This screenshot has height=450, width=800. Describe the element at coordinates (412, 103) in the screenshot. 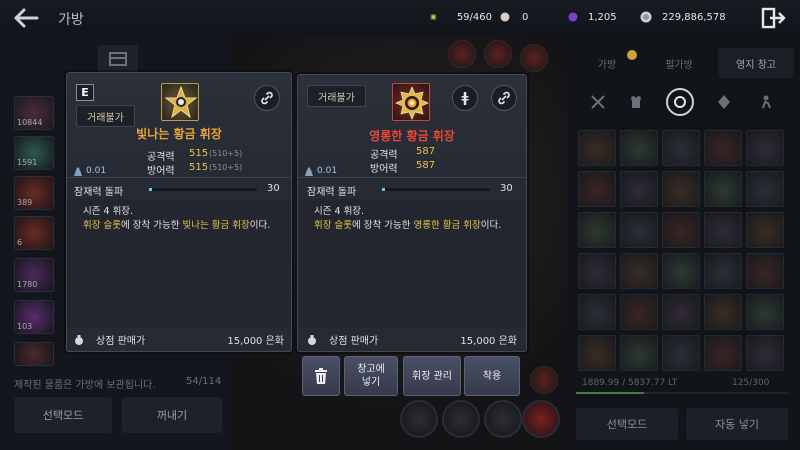

I see `radiant-emblem-icon` at that location.